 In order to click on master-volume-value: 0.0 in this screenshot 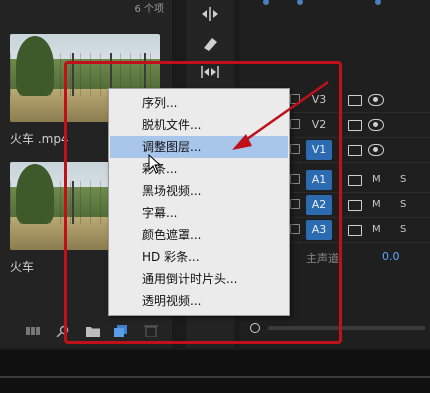, I will do `click(391, 256)`.